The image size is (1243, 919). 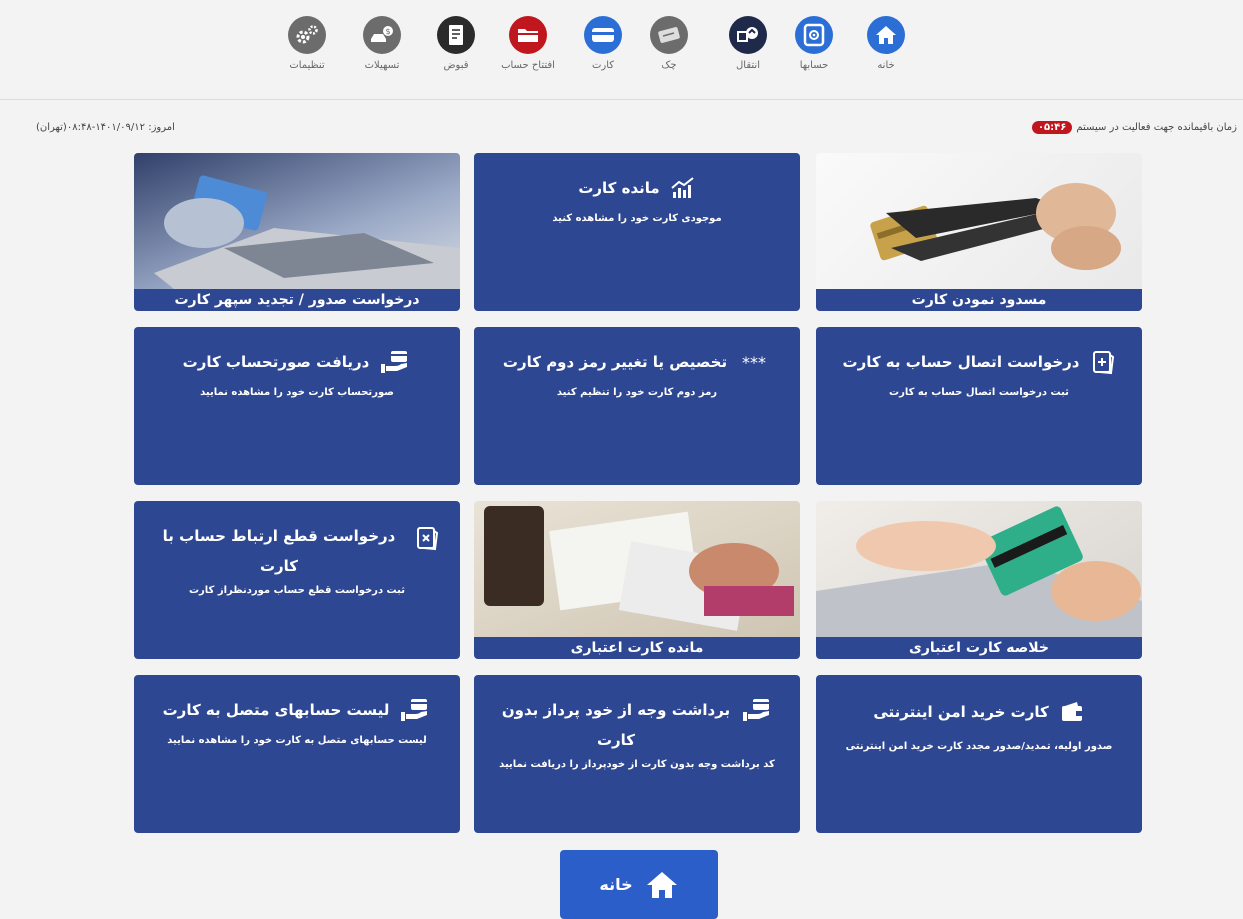 I want to click on tile-title: درخواست قطع ارتباط حساب با کارت, so click(x=279, y=551).